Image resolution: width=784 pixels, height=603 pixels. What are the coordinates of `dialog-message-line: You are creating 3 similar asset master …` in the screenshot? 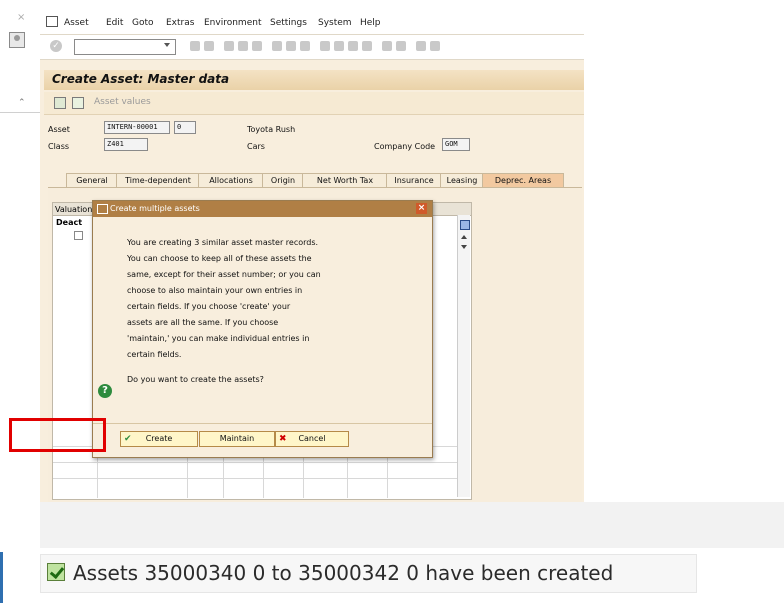 It's located at (223, 242).